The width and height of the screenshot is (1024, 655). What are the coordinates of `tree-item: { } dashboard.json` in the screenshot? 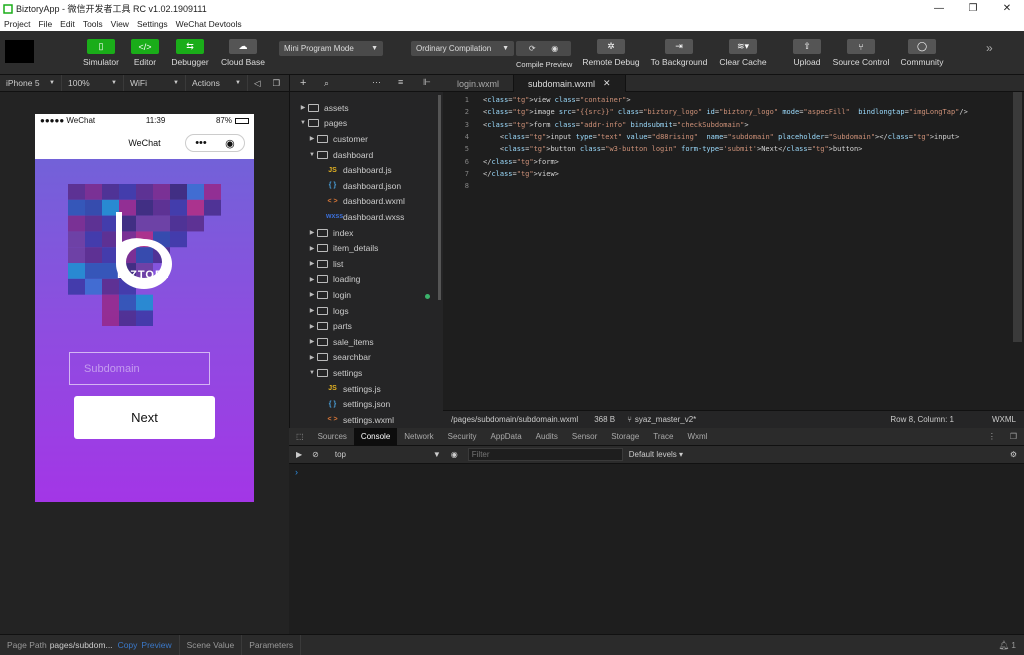 It's located at (345, 186).